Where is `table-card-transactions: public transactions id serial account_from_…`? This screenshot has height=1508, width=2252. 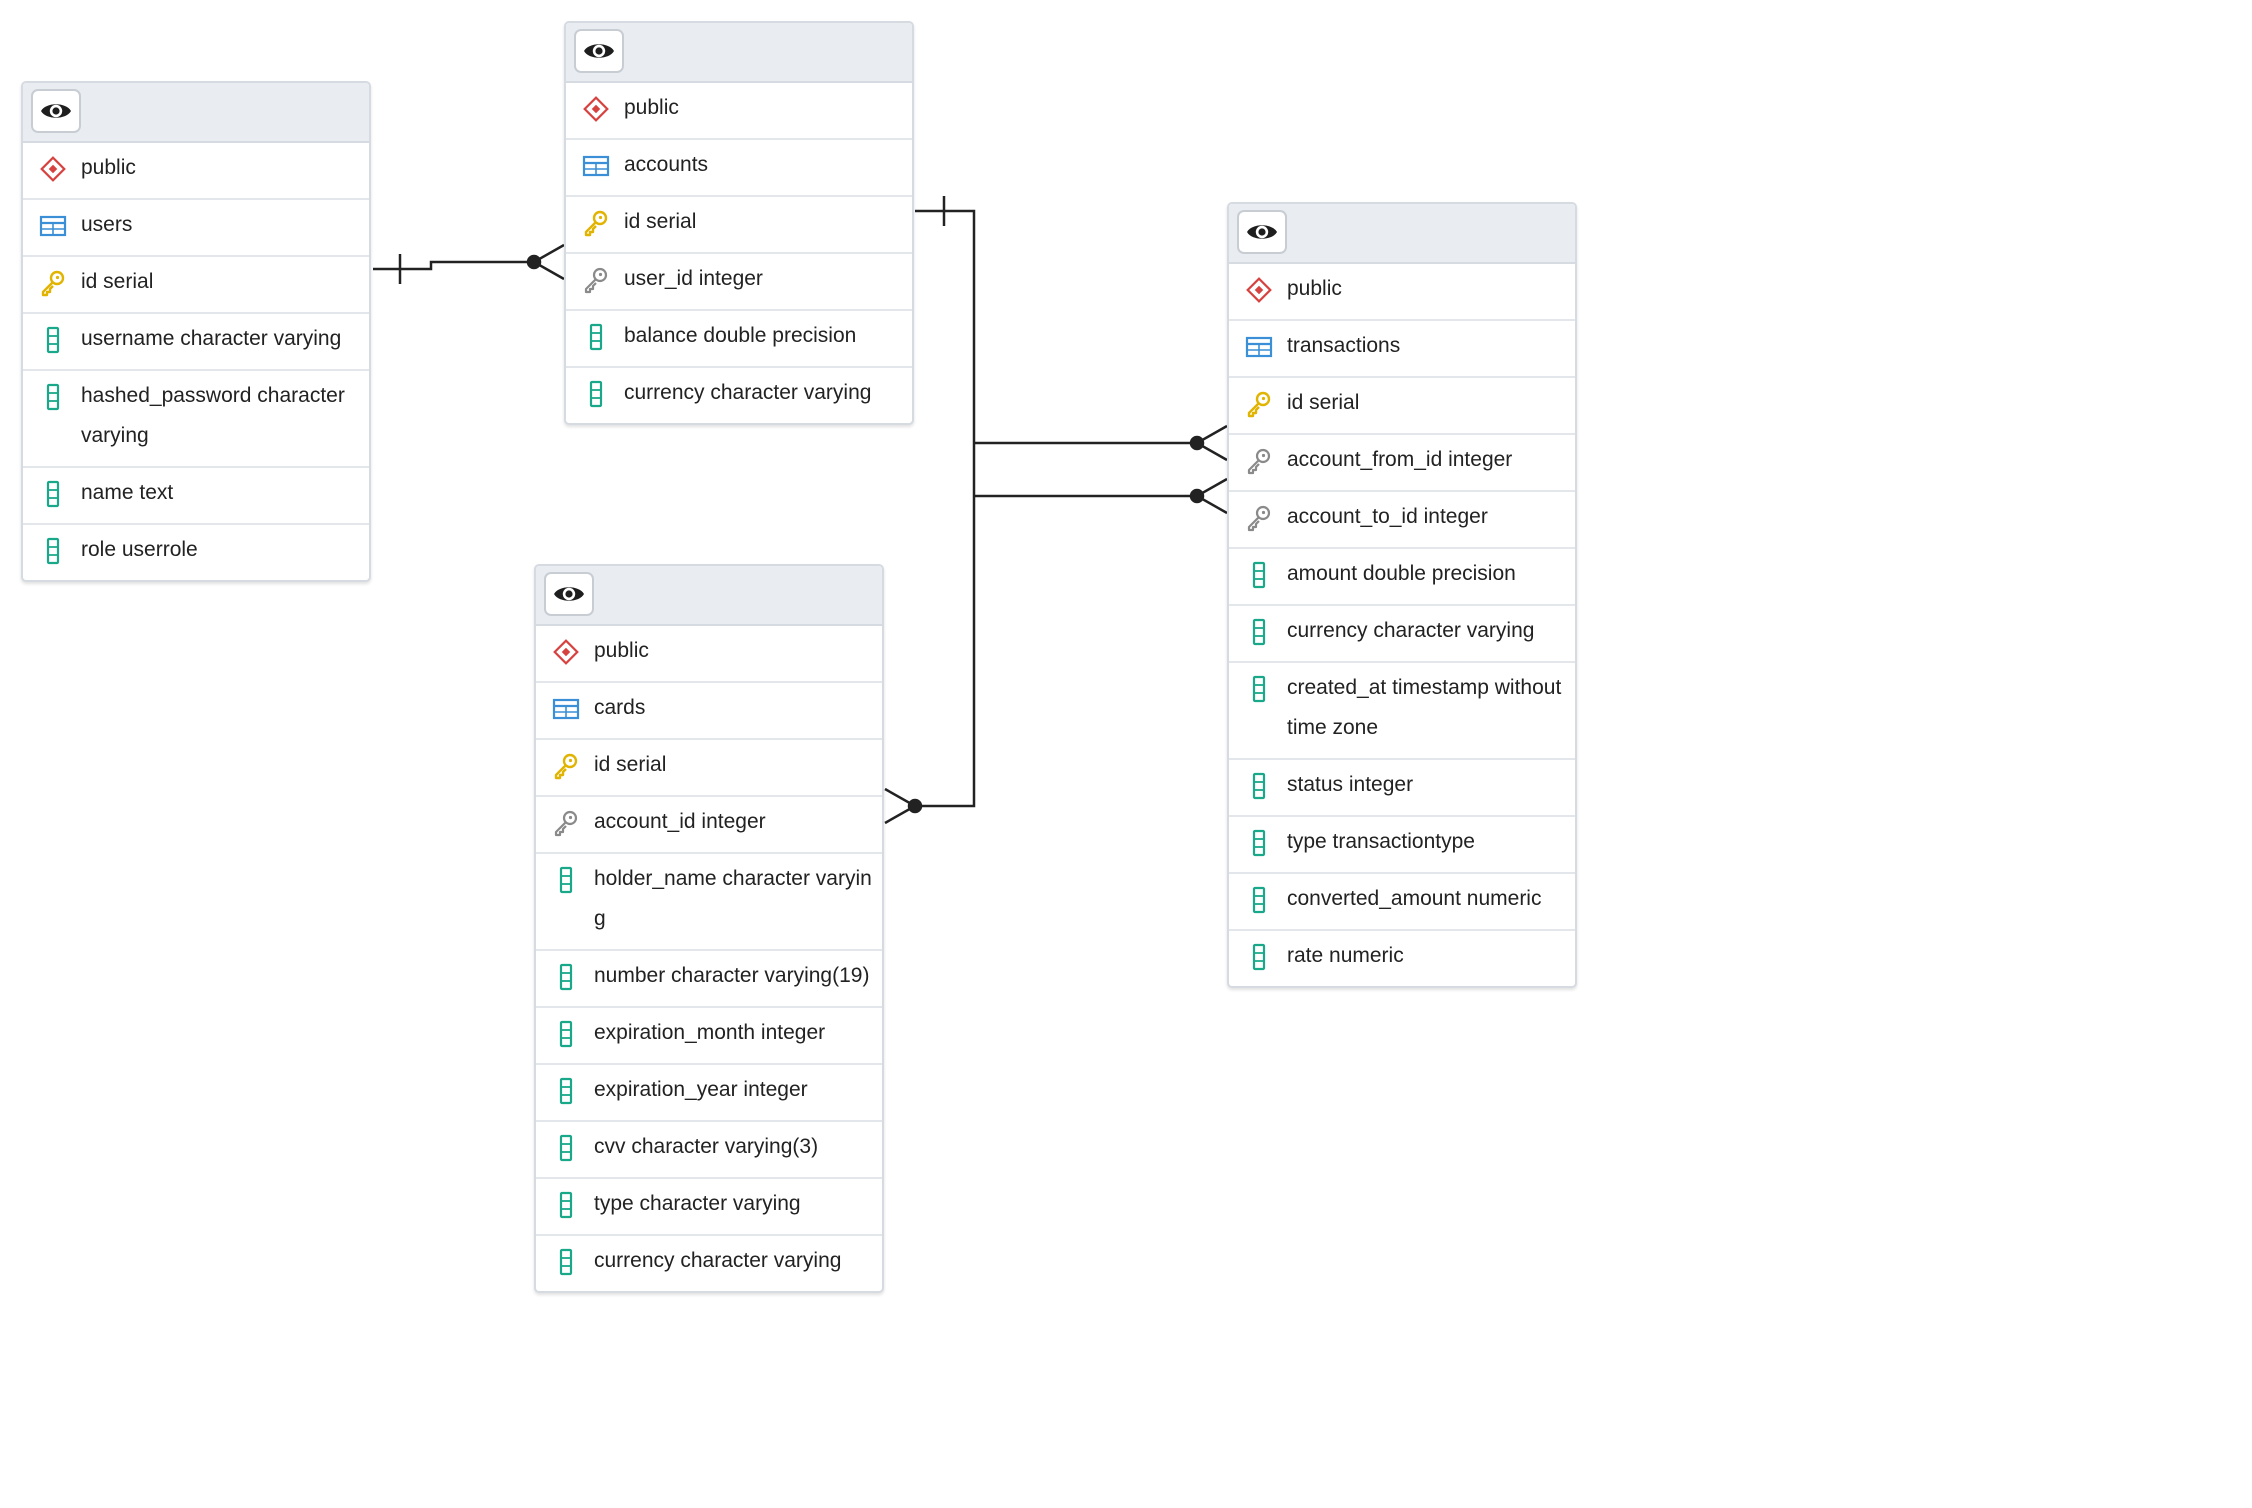
table-card-transactions: public transactions id serial account_from_… is located at coordinates (1402, 595).